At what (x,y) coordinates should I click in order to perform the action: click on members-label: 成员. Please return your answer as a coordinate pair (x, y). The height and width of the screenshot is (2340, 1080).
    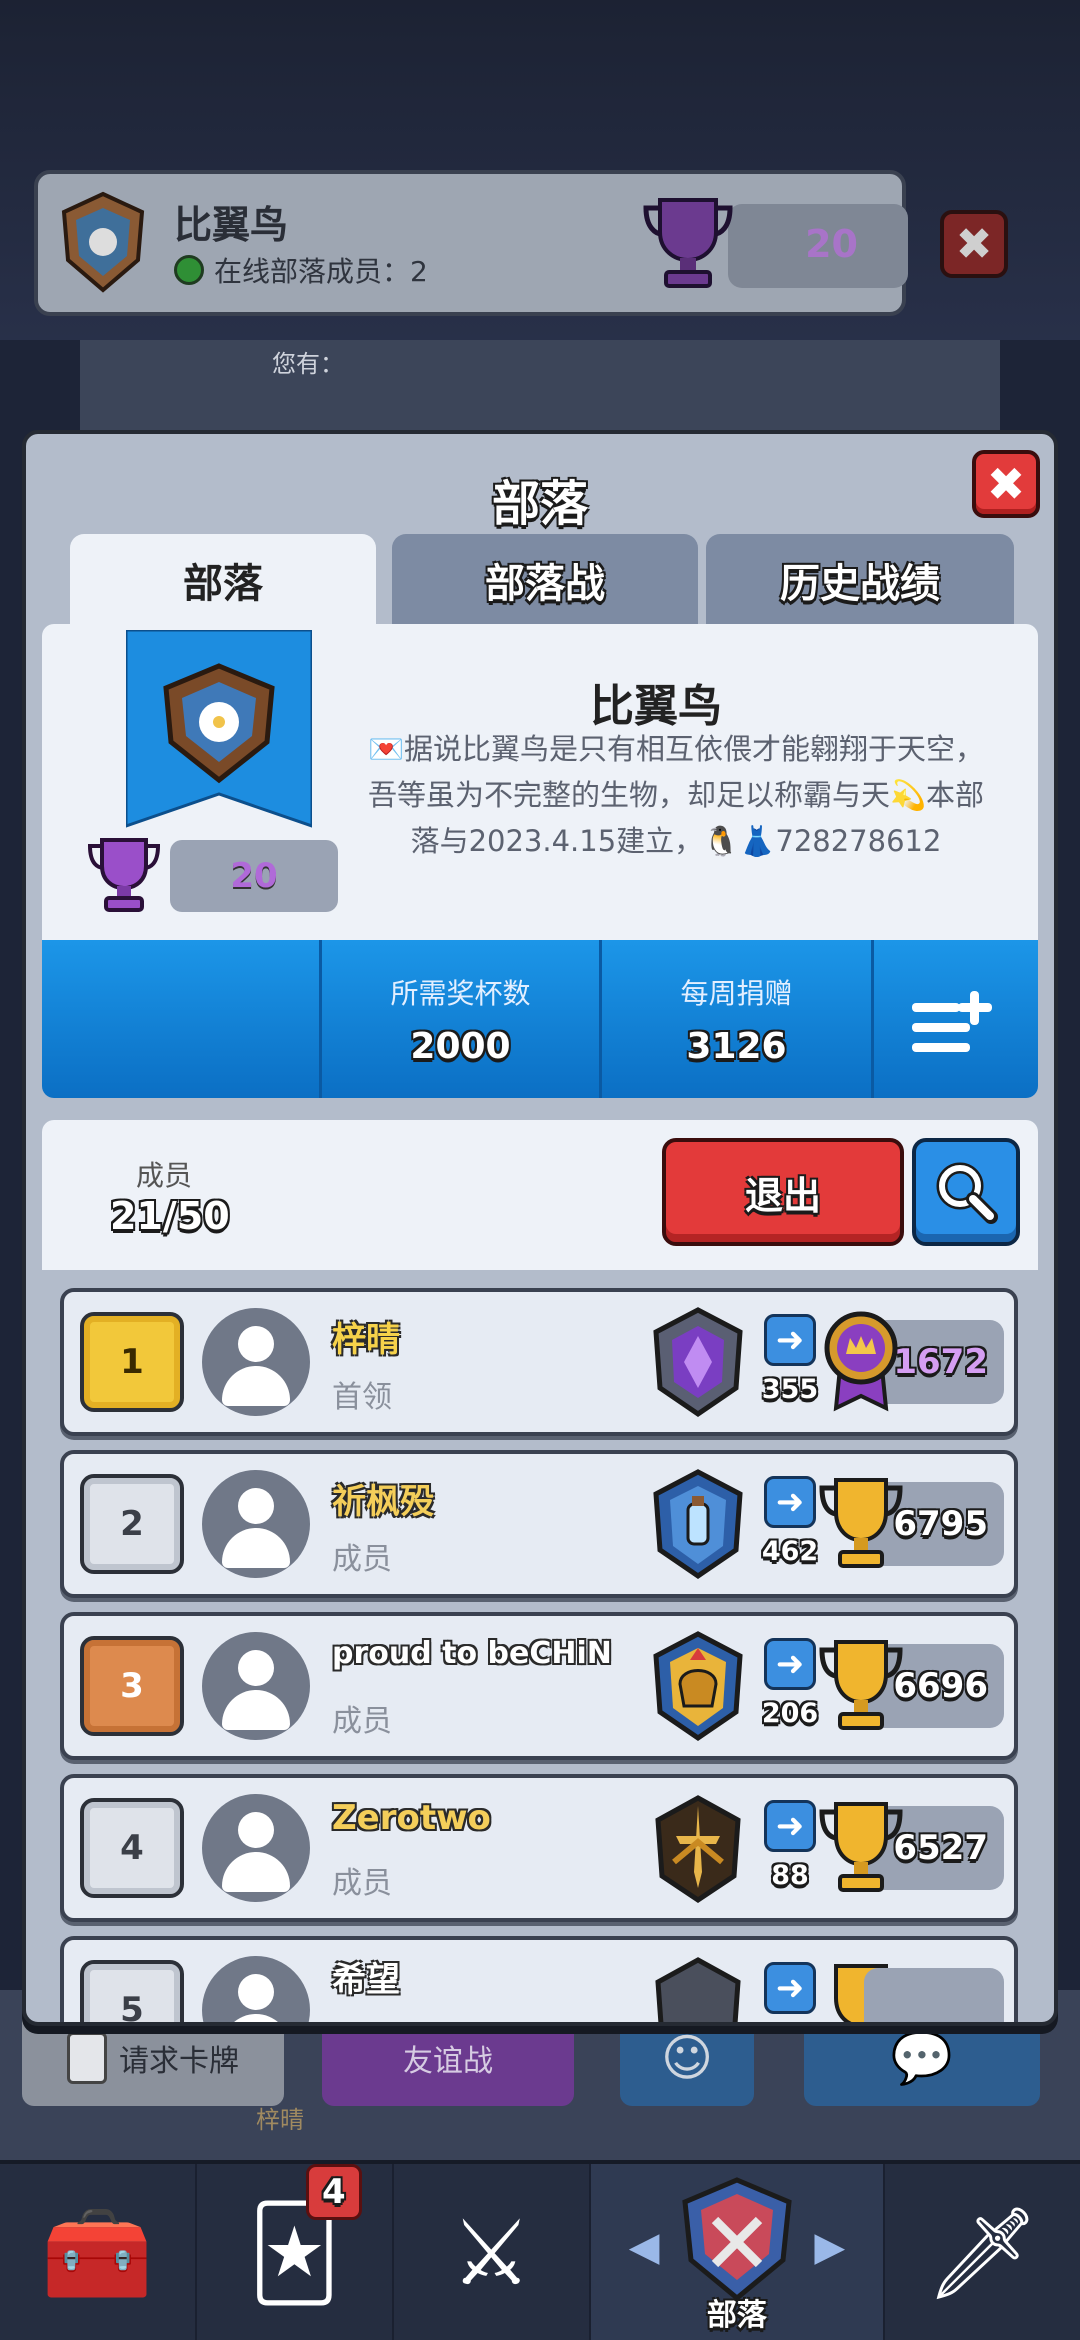
    Looking at the image, I should click on (164, 1175).